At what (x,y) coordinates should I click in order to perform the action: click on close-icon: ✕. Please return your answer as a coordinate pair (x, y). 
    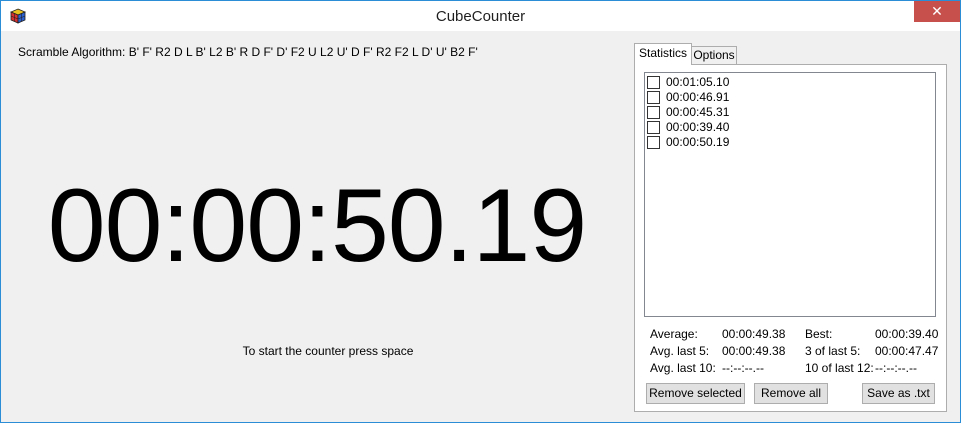
    Looking at the image, I should click on (937, 11).